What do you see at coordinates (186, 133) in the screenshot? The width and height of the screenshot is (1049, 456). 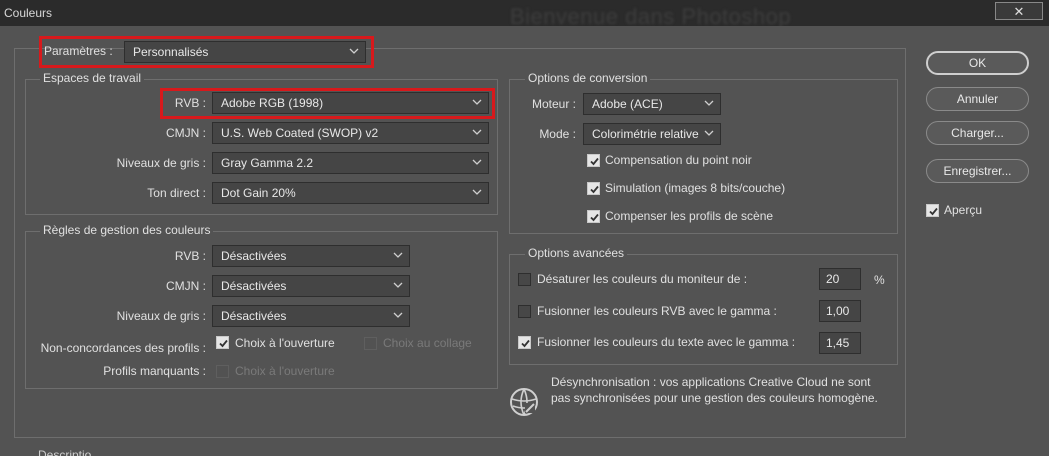 I see `ws-cmyk-label: CMJN :` at bounding box center [186, 133].